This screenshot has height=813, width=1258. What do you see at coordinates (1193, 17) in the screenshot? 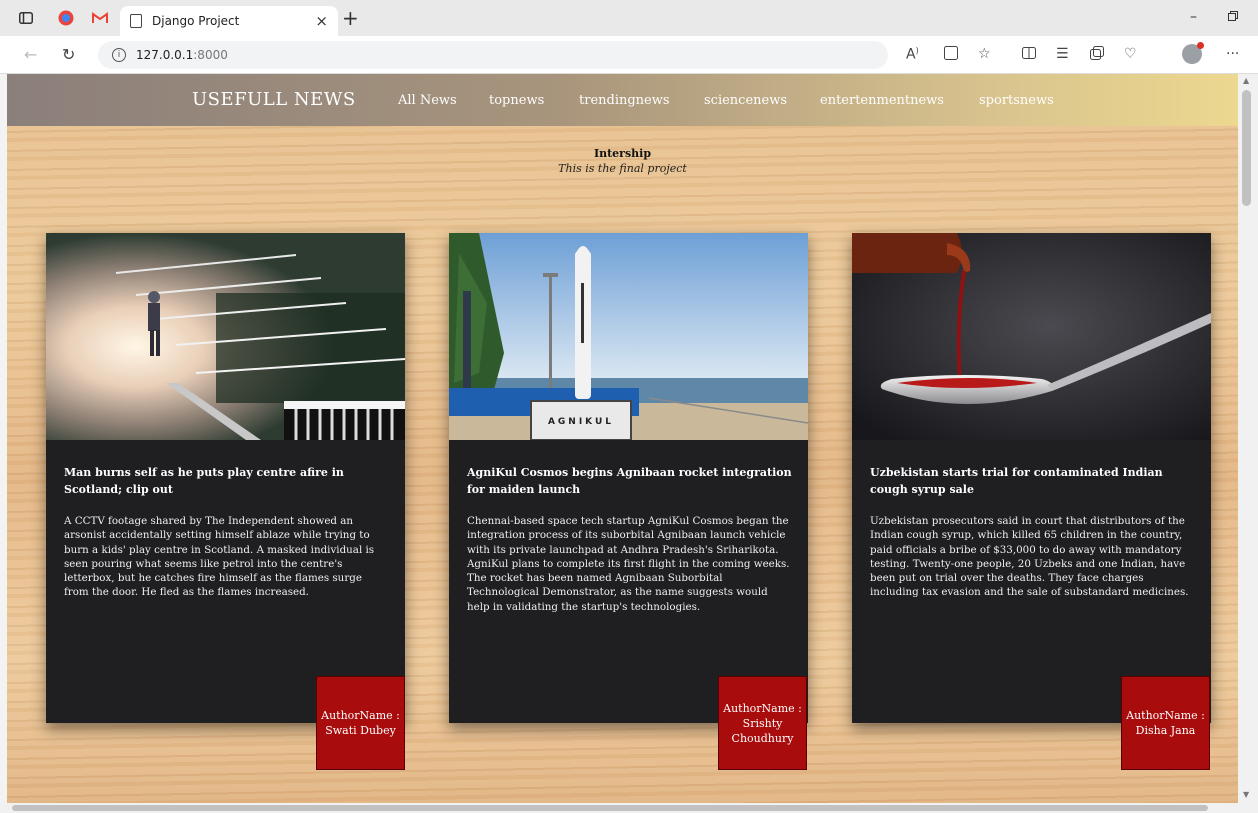
I see `minimize-button: –` at bounding box center [1193, 17].